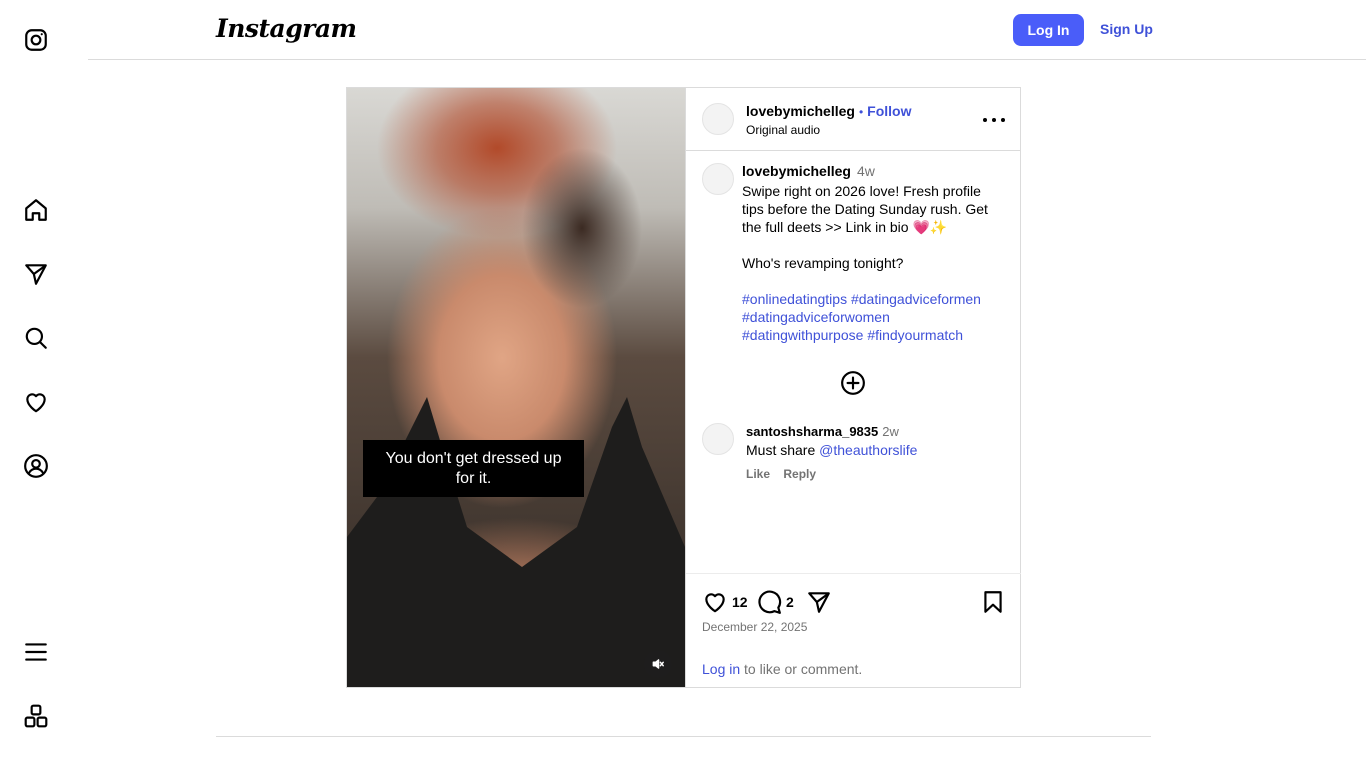  I want to click on signup-link: Sign Up, so click(1126, 29).